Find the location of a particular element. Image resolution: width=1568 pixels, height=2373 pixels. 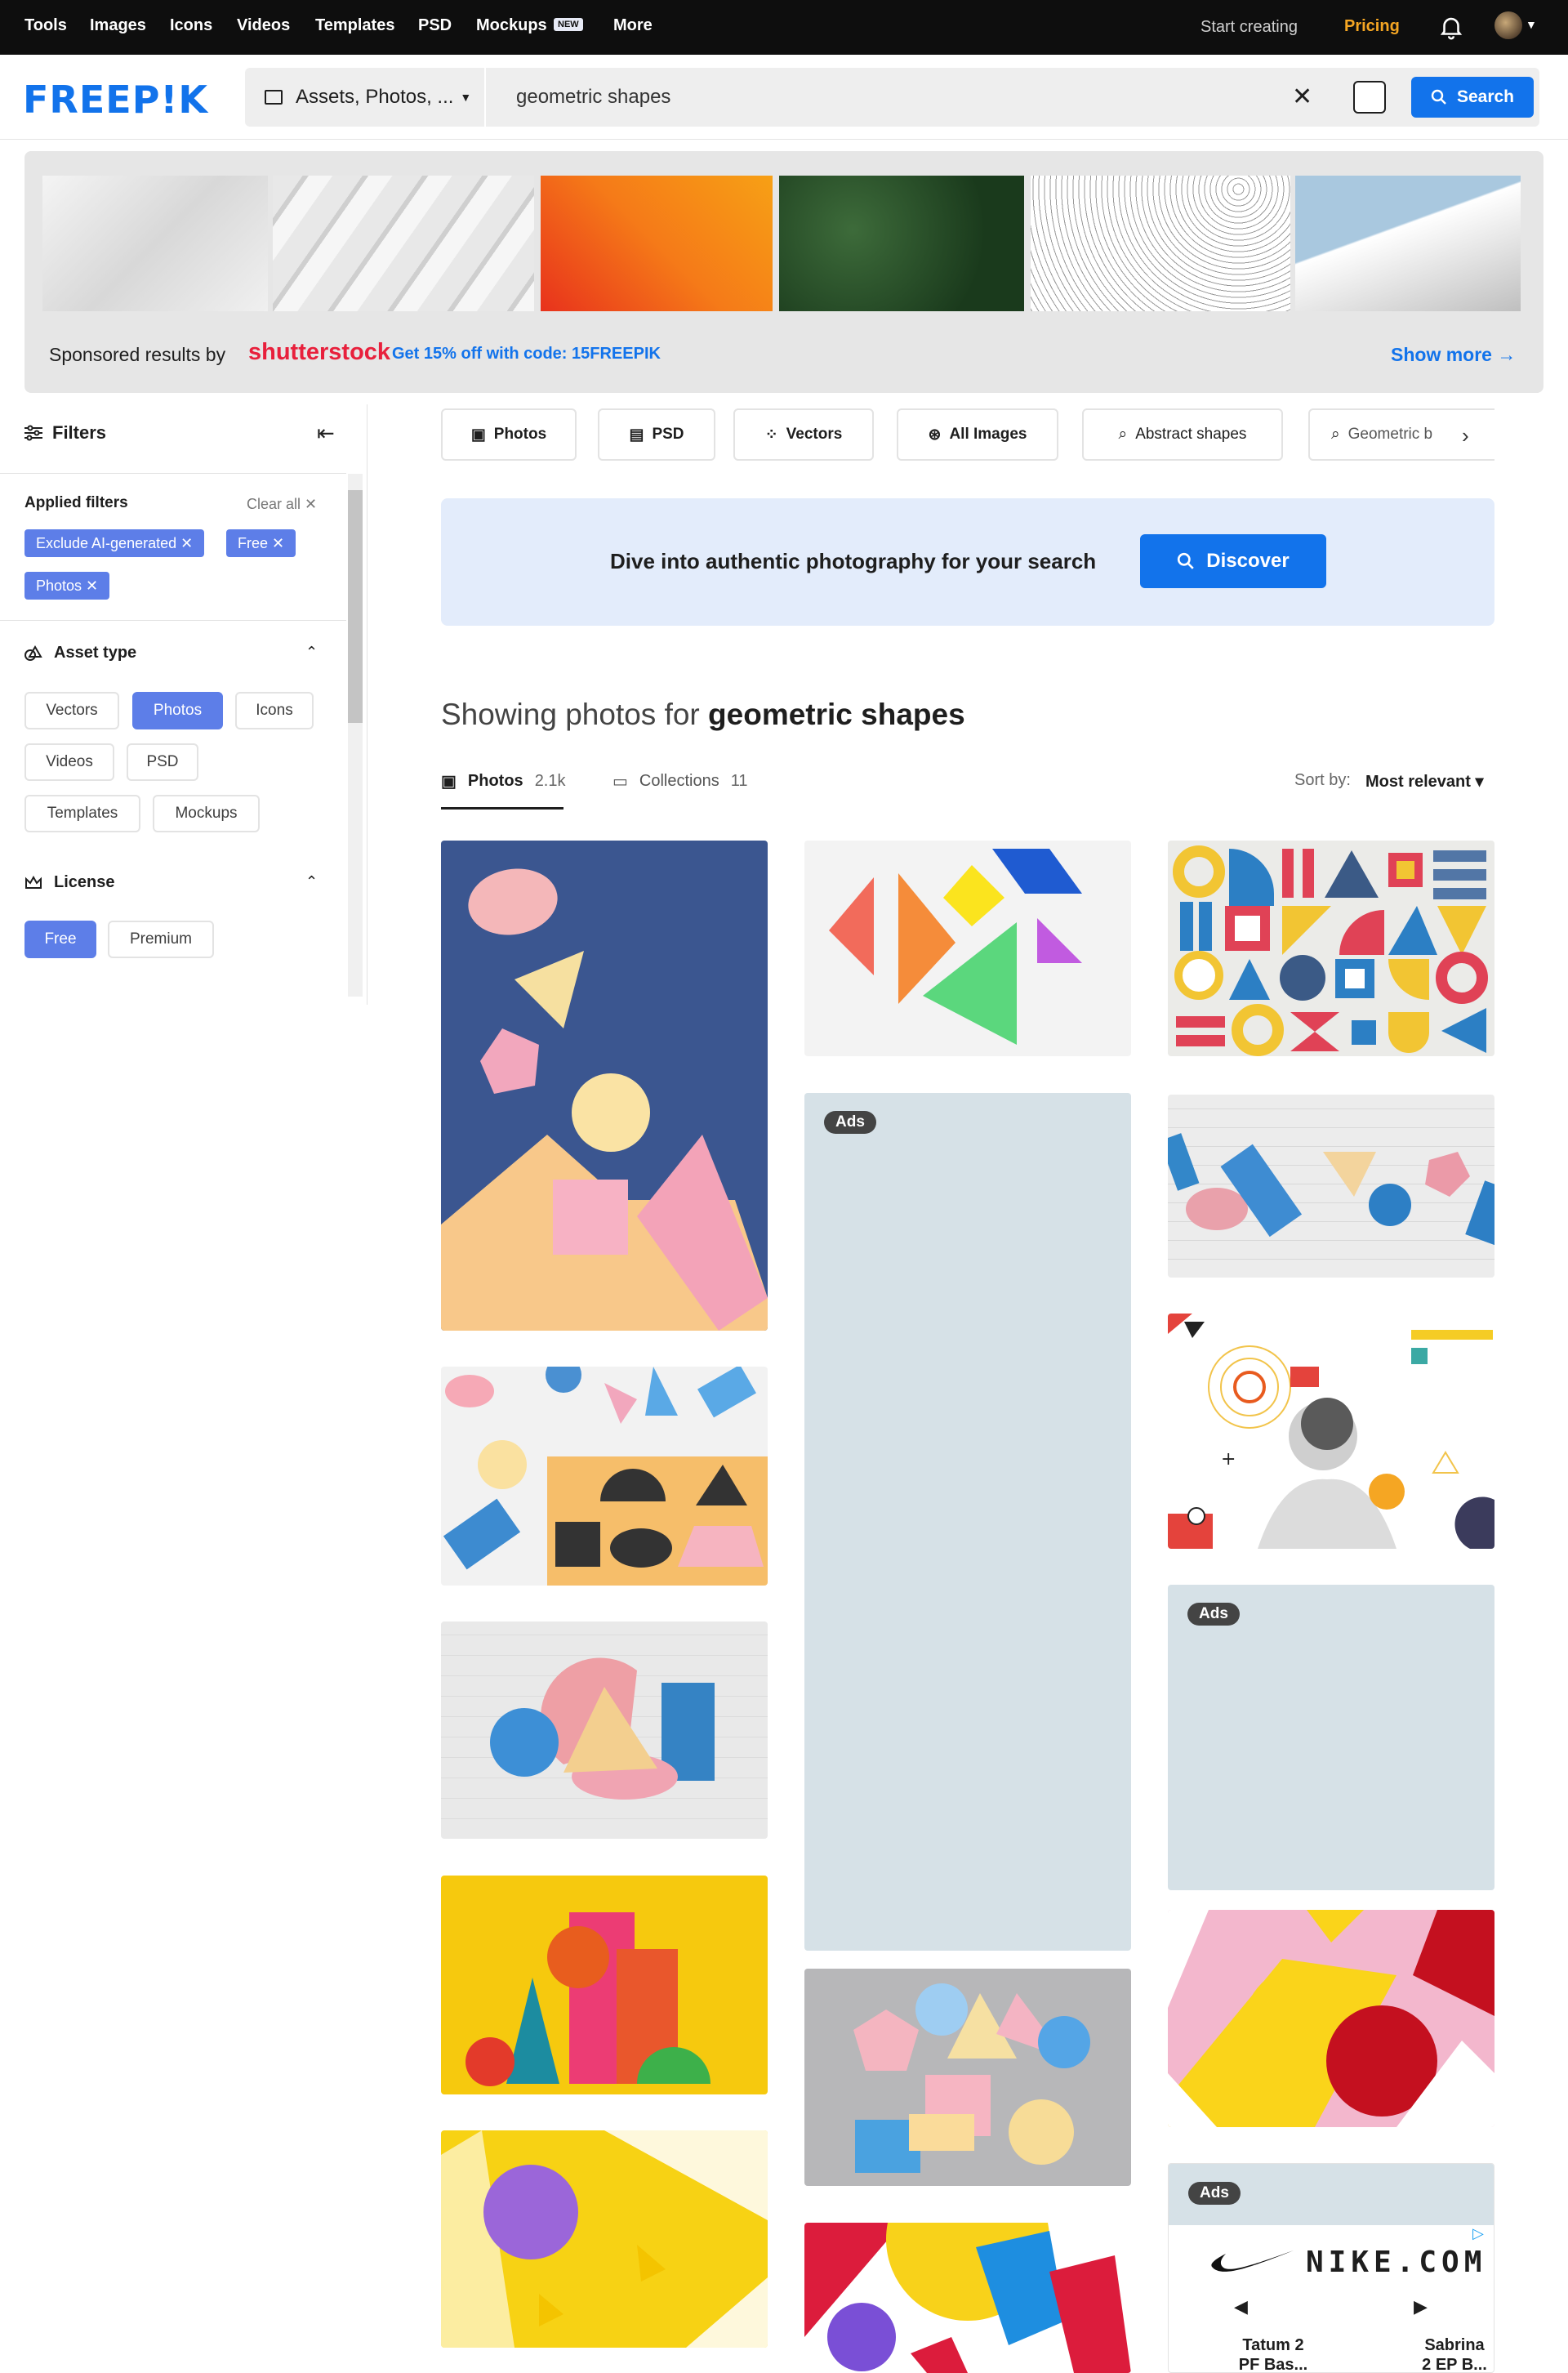

filters-header: Filters is located at coordinates (65, 433).